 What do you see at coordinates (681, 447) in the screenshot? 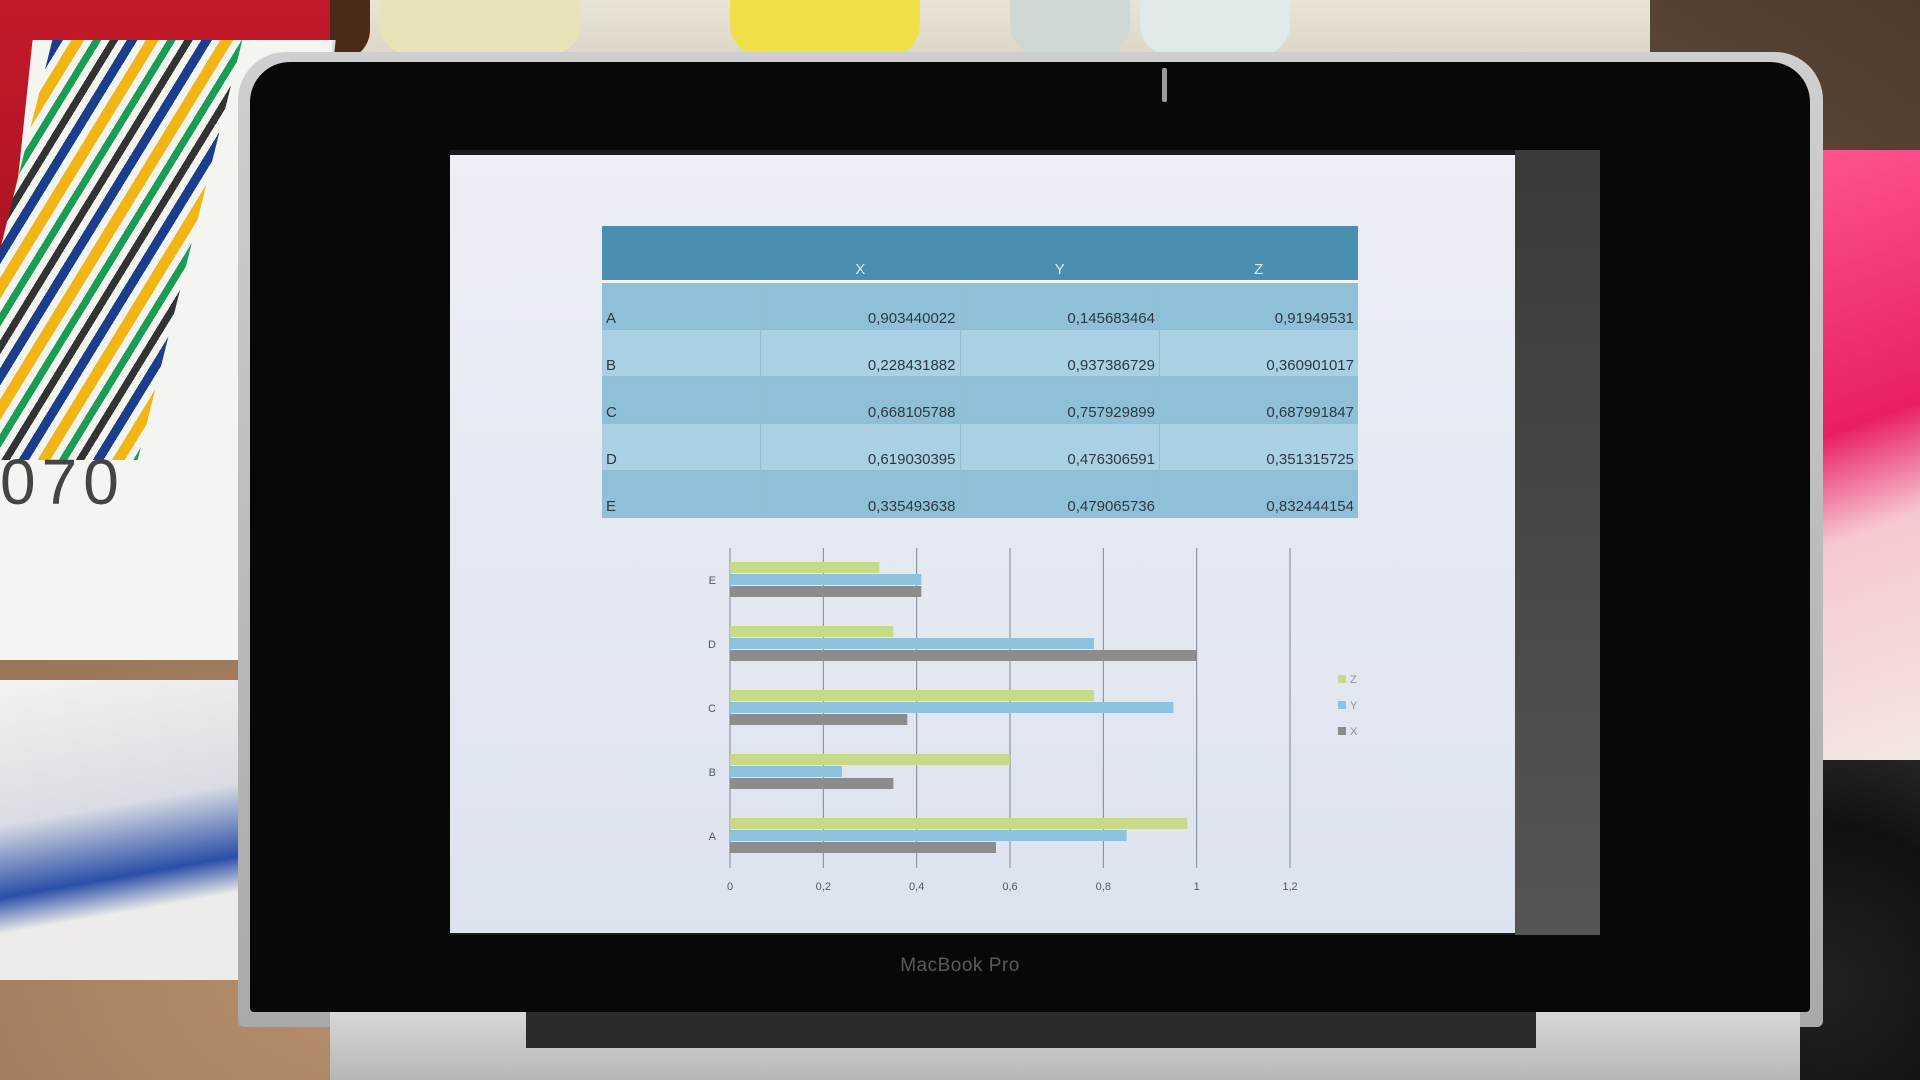
I see `row-label: D` at bounding box center [681, 447].